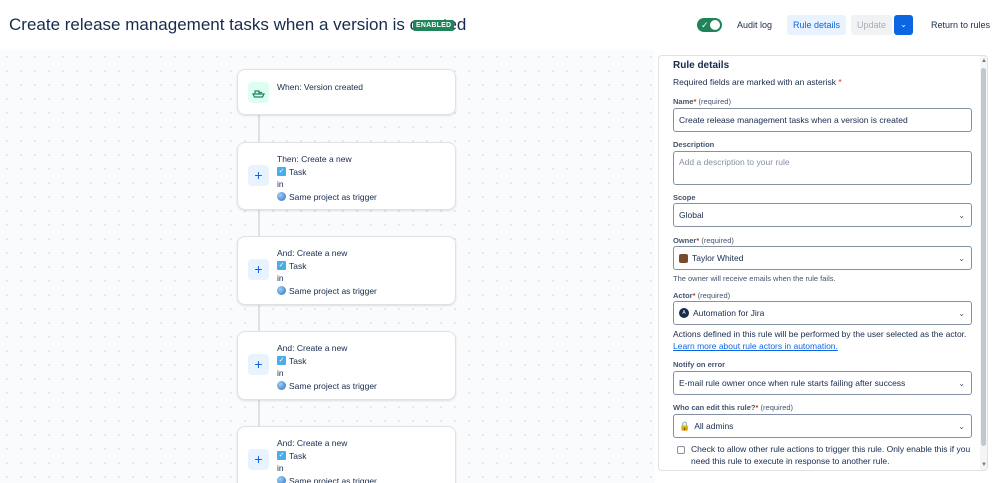 This screenshot has width=999, height=483. What do you see at coordinates (822, 426) in the screenshot?
I see `editors-select: 🔒 All admins ⌄` at bounding box center [822, 426].